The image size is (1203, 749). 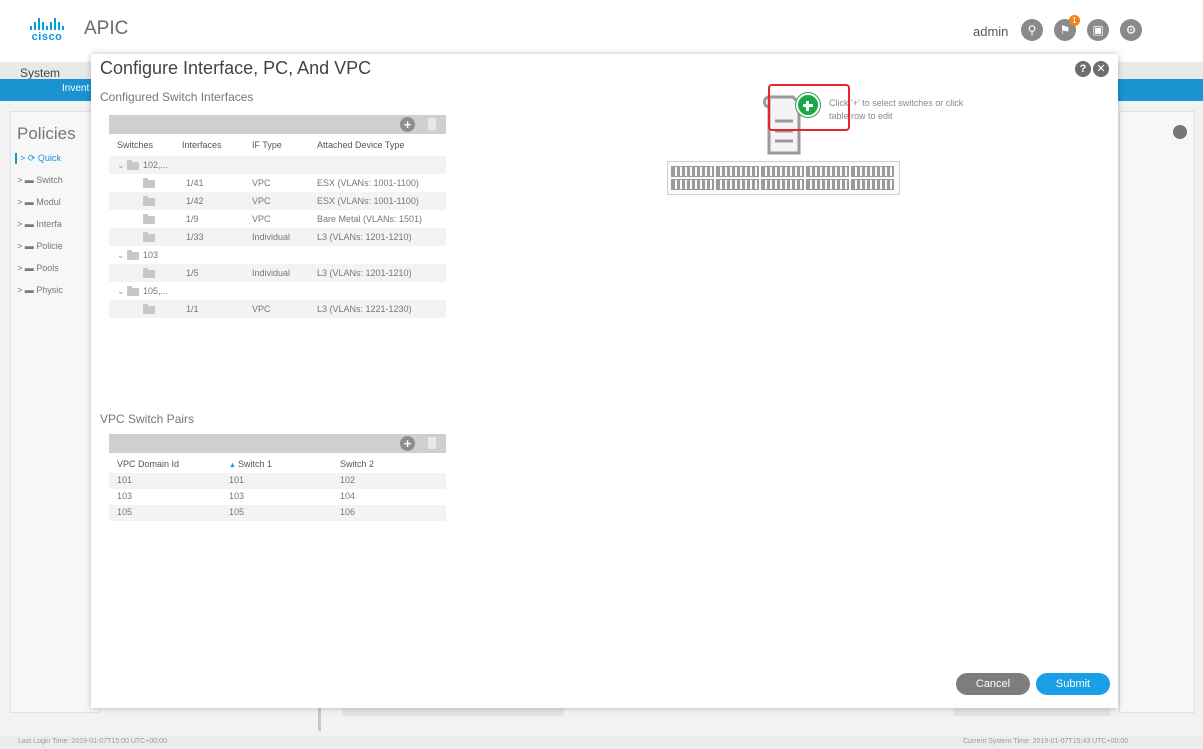 I want to click on sidebar-item-interface: > ▬ Interfa, so click(x=39, y=224).